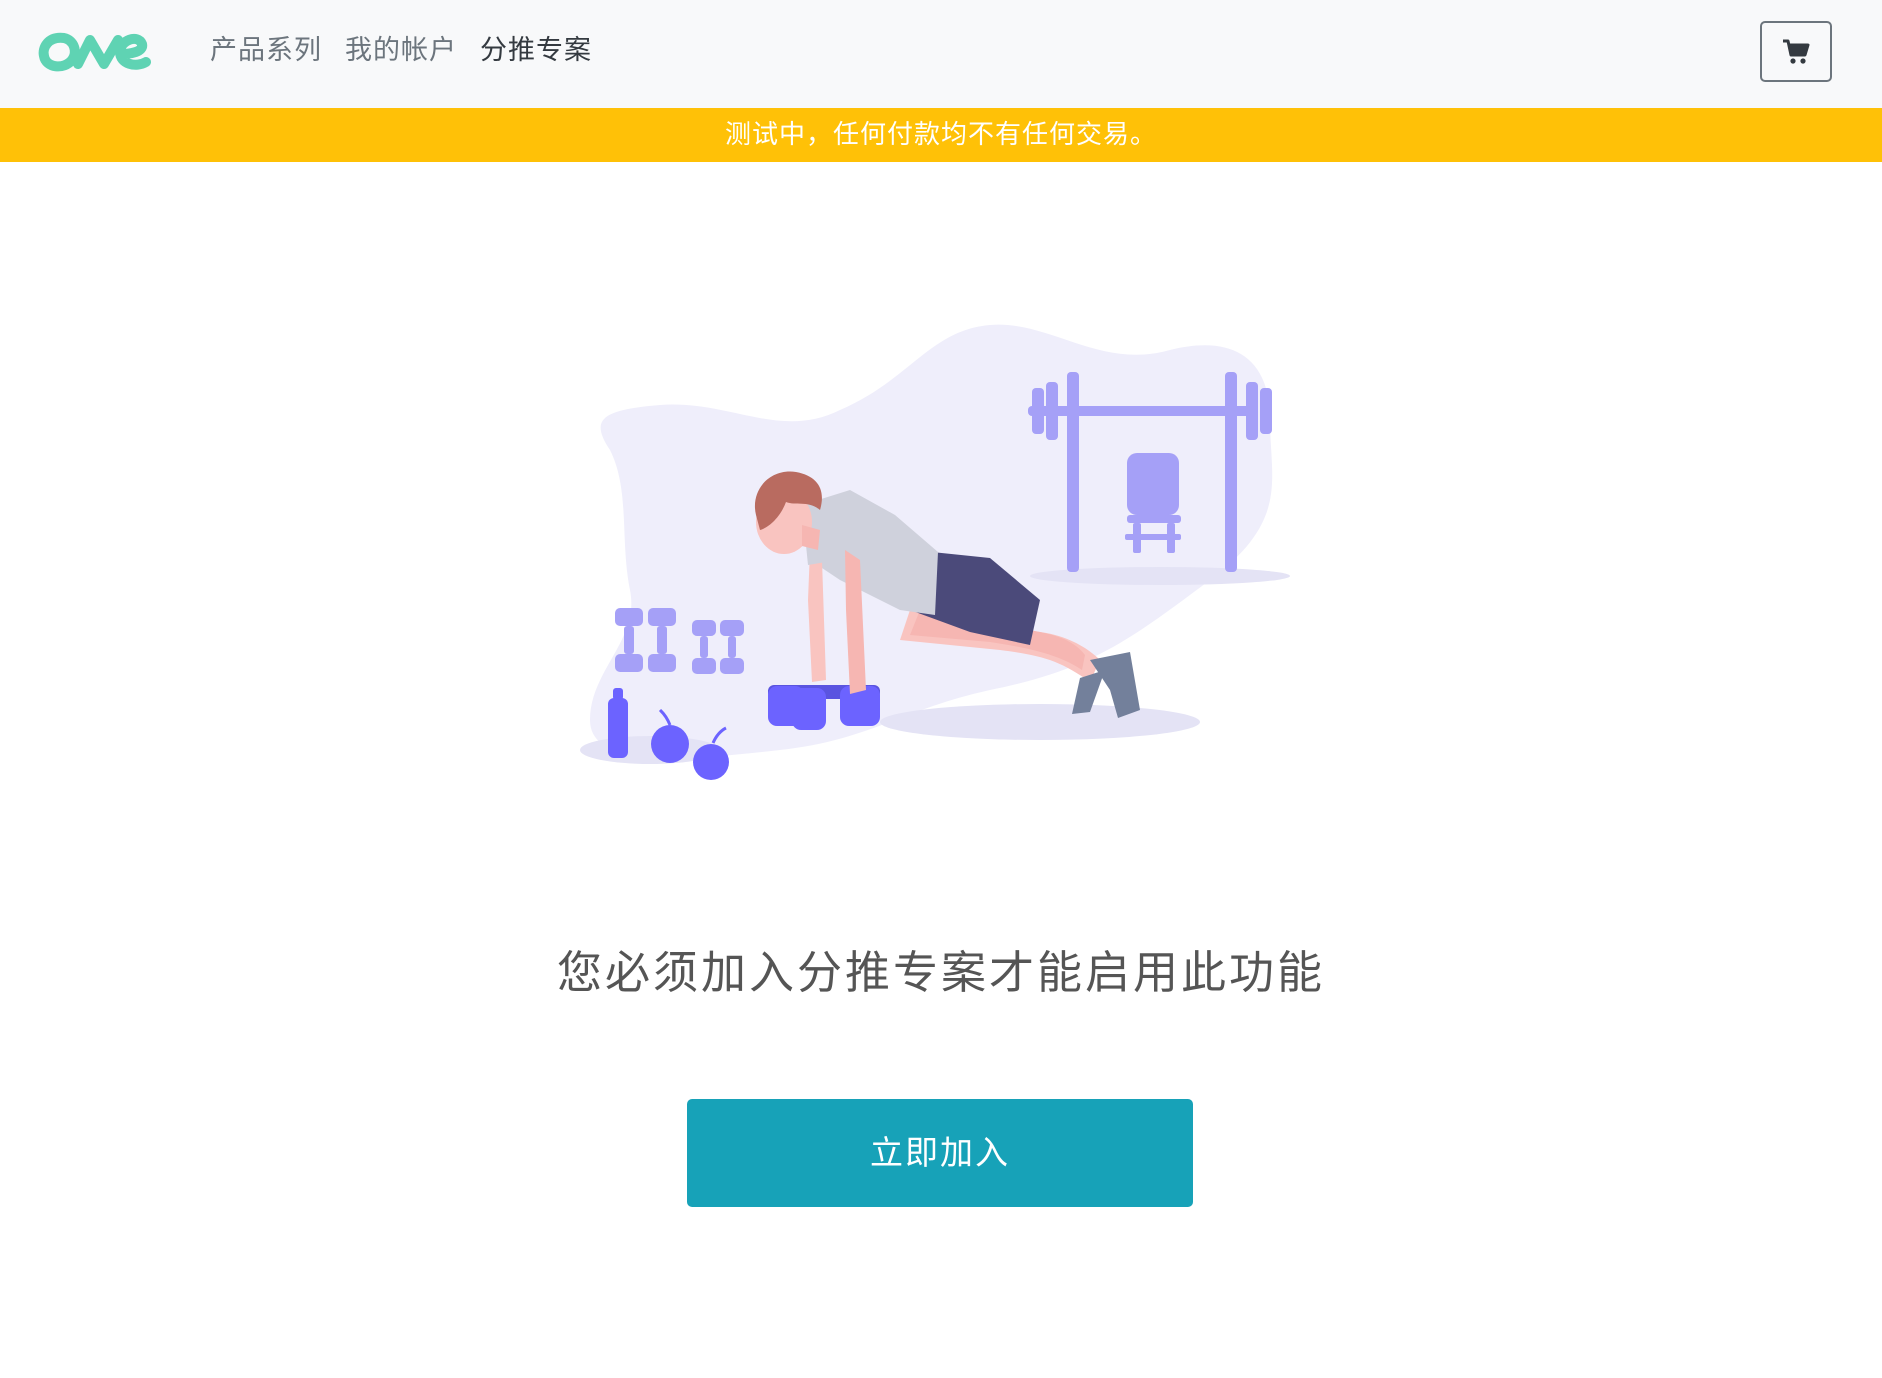  What do you see at coordinates (940, 1153) in the screenshot?
I see `join-now-button: 立即加入` at bounding box center [940, 1153].